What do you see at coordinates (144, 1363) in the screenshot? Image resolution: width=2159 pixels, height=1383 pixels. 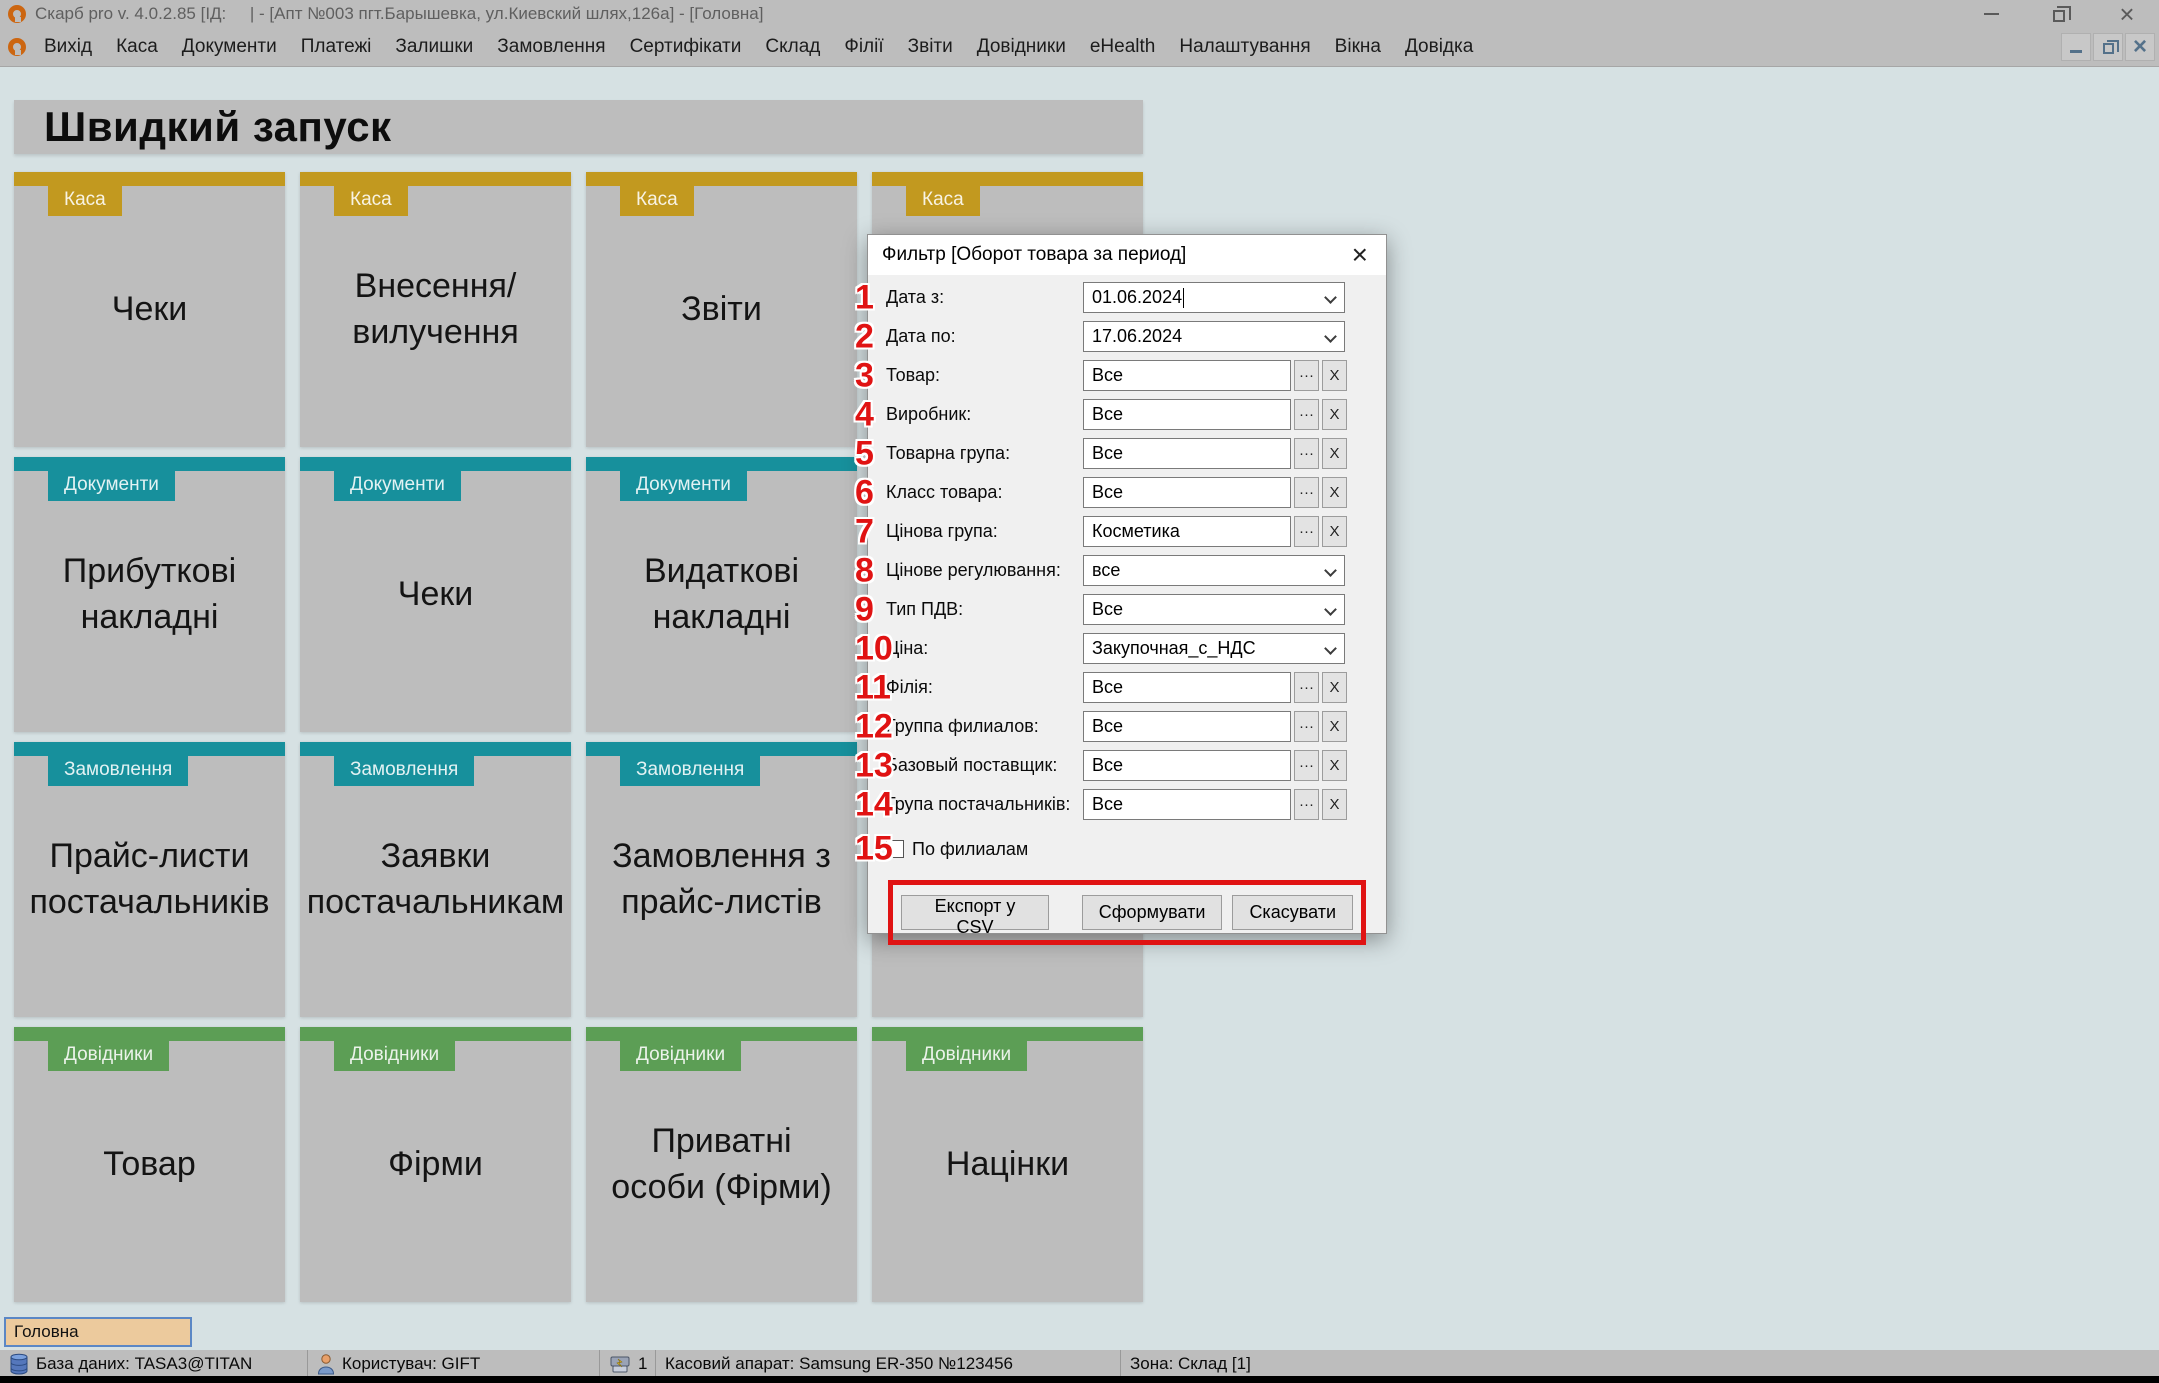 I see `status-database-text: База даних: TASA3@TITAN` at bounding box center [144, 1363].